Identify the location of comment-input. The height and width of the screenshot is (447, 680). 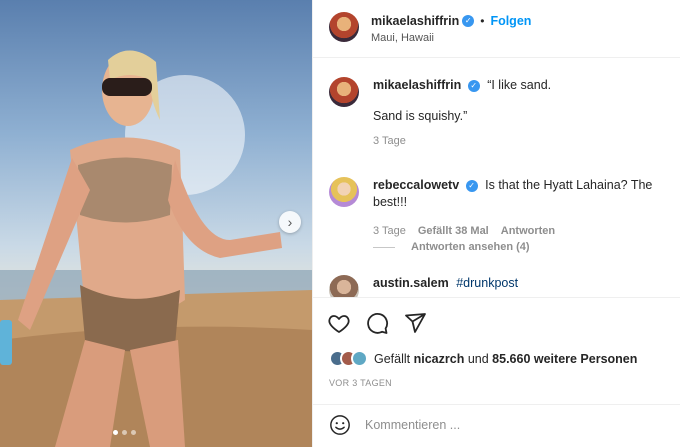
(505, 425).